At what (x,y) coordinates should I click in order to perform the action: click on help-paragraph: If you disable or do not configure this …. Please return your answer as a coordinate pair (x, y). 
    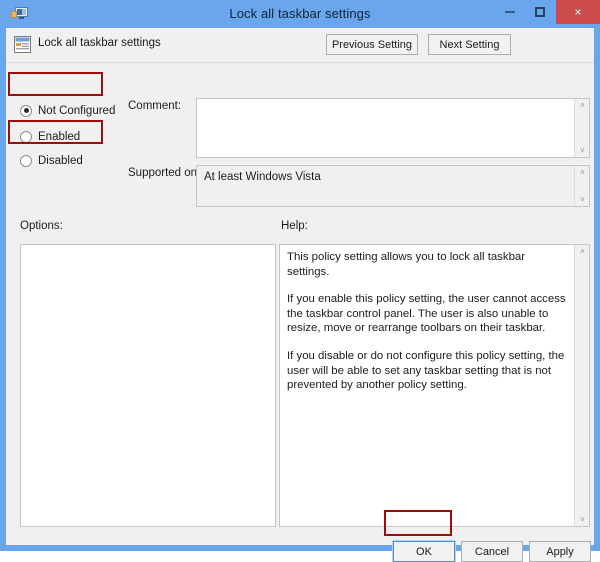
    Looking at the image, I should click on (426, 370).